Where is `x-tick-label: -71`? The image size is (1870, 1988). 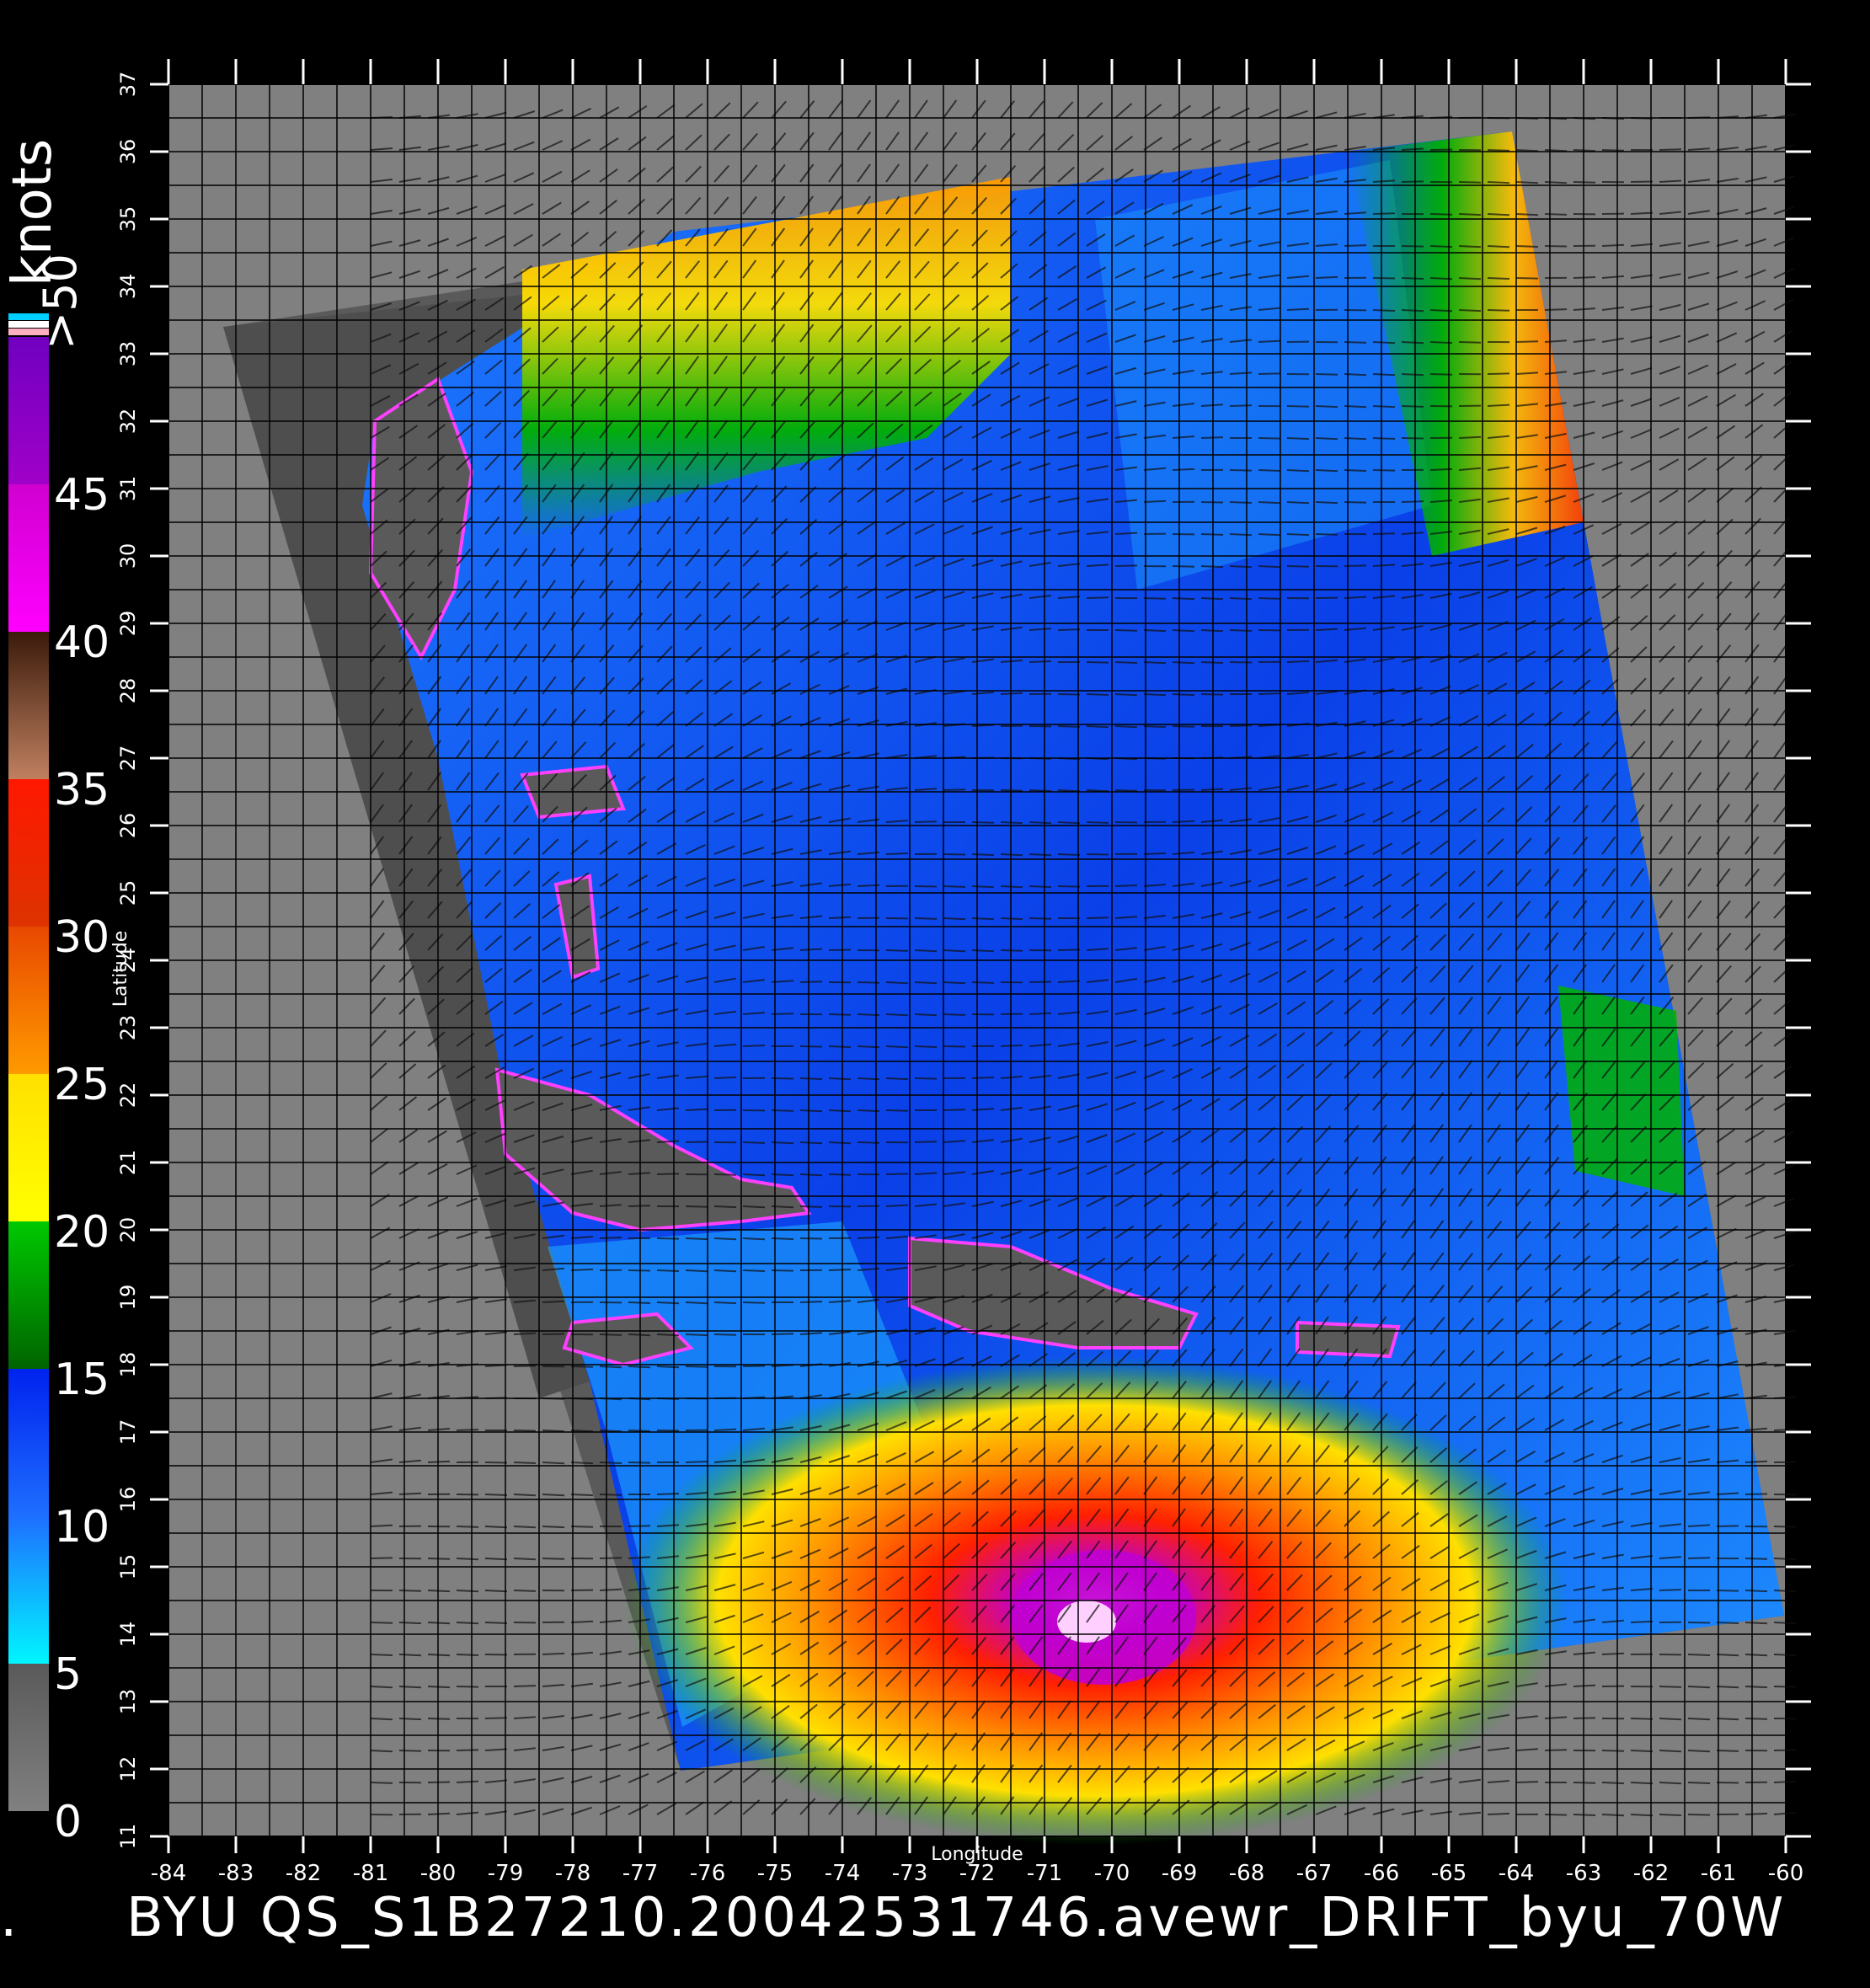
x-tick-label: -71 is located at coordinates (1044, 1874).